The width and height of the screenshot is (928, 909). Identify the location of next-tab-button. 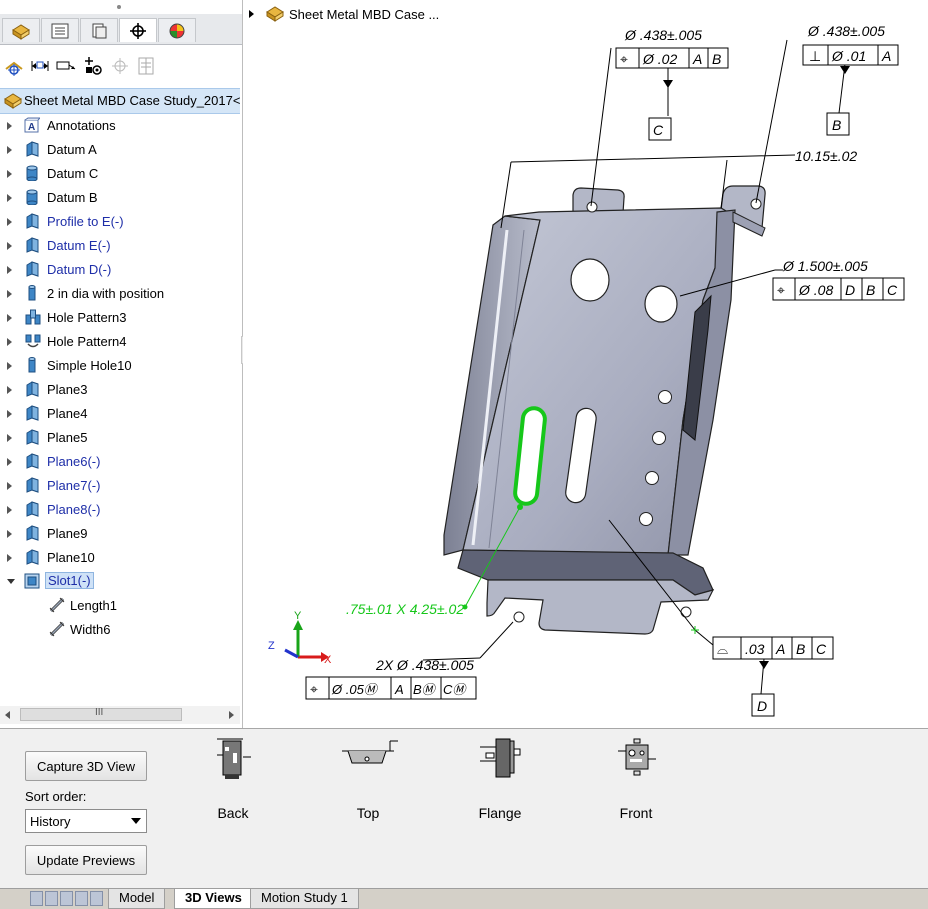
(66, 898).